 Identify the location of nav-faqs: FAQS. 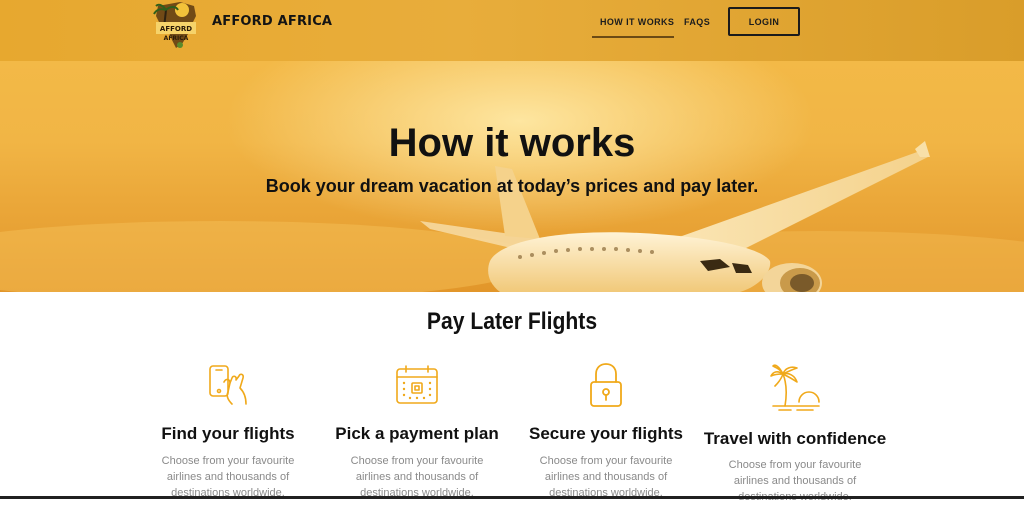
(697, 22).